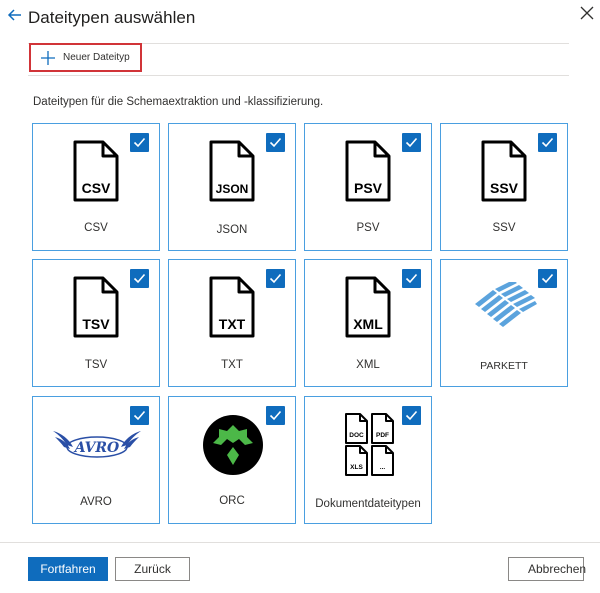  What do you see at coordinates (96, 307) in the screenshot?
I see `file-icon: TSV` at bounding box center [96, 307].